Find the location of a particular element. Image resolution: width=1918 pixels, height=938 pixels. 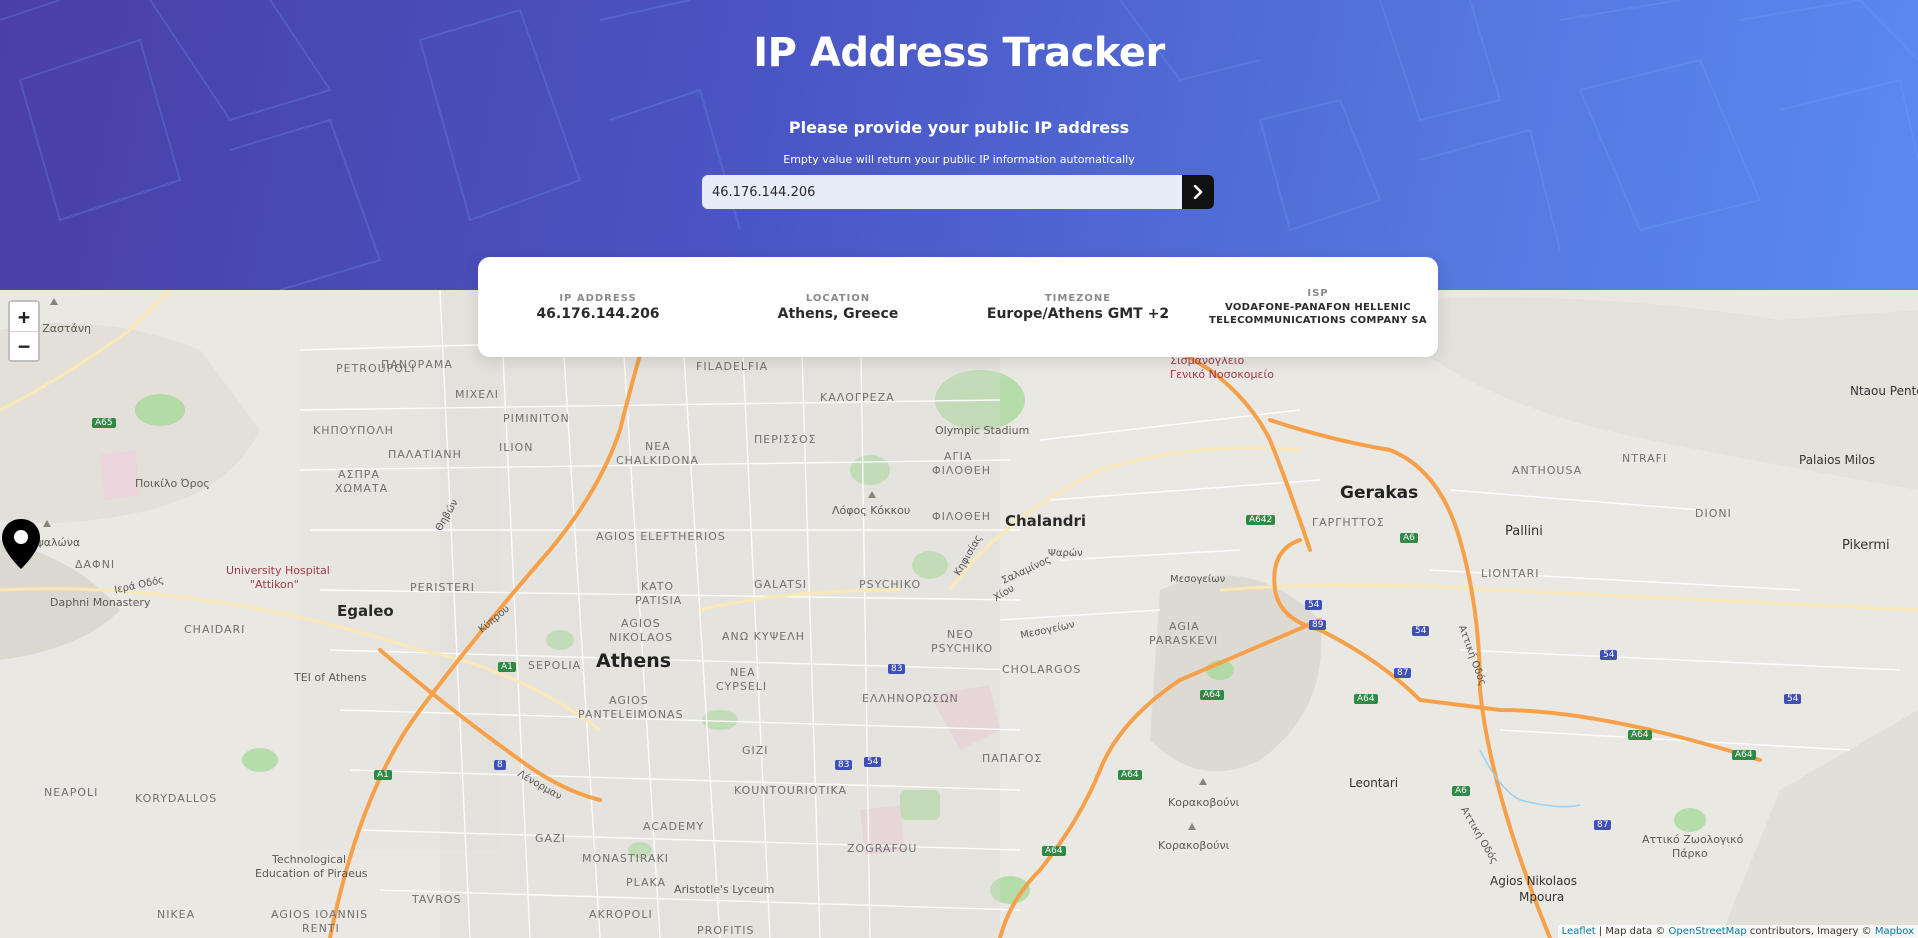

map-pin-icon is located at coordinates (21, 544).